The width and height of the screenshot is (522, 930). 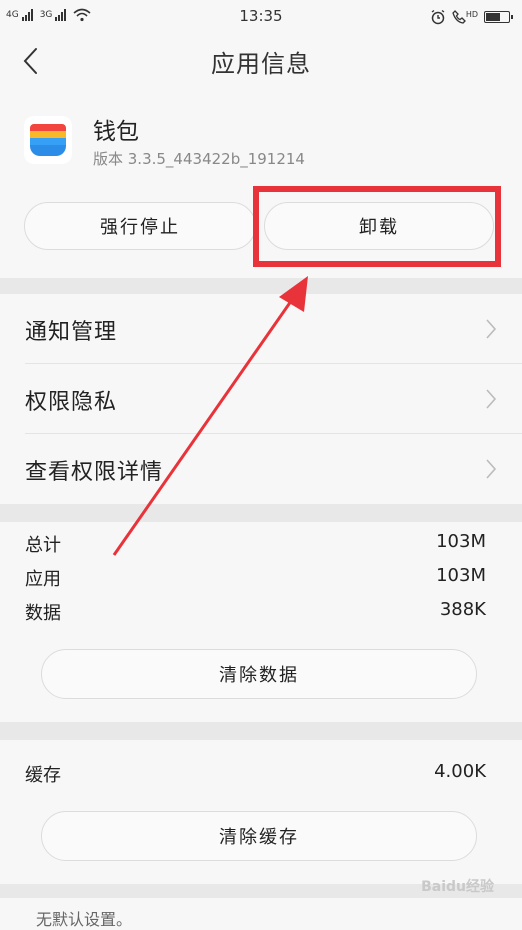 I want to click on battery-icon, so click(x=498, y=17).